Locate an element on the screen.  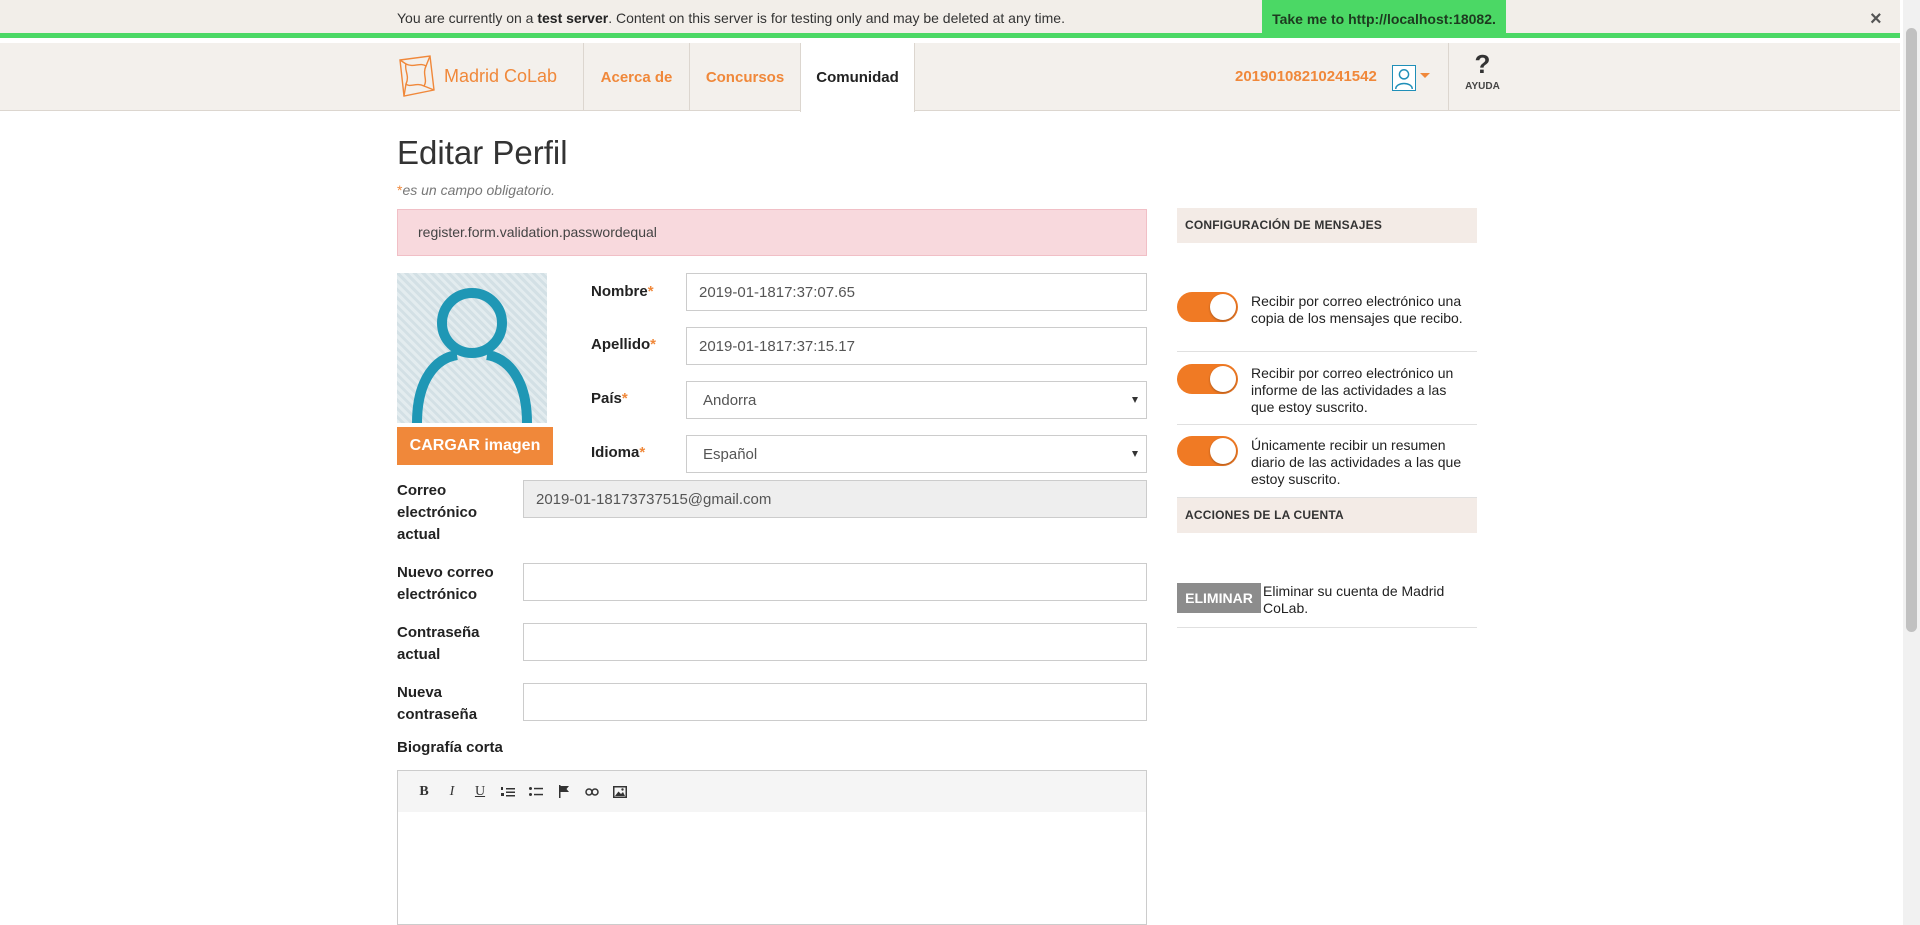
nueva-contrasena-label-line: contraseña is located at coordinates (437, 714).